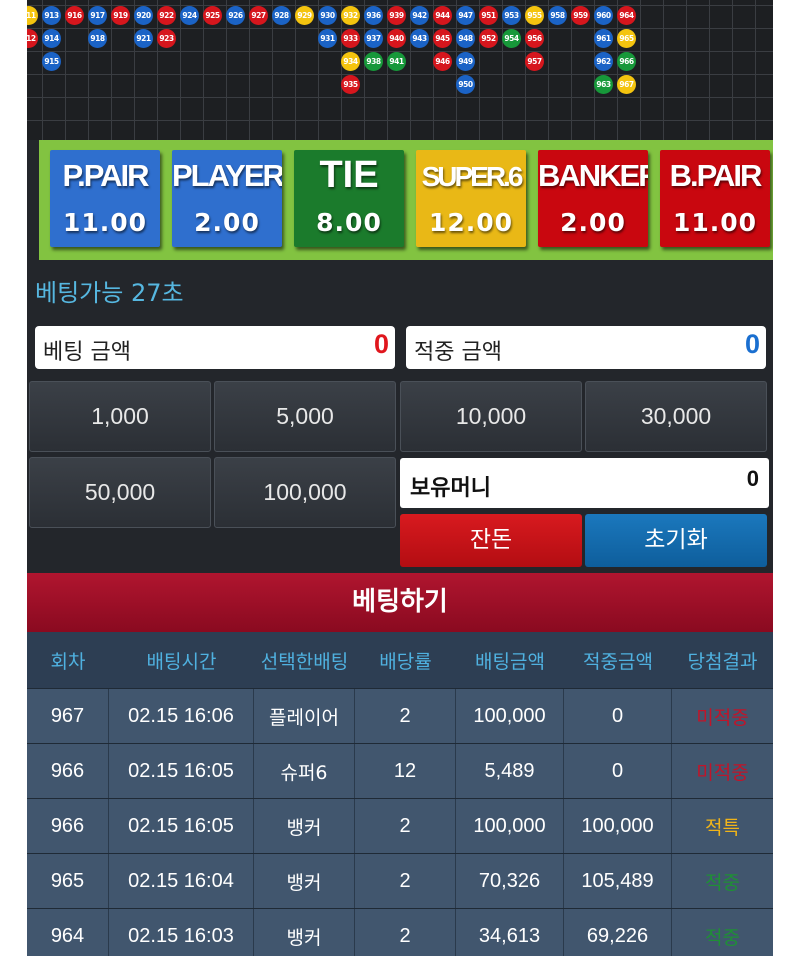 Image resolution: width=800 pixels, height=956 pixels. Describe the element at coordinates (442, 15) in the screenshot. I see `roadmap-dot: 944` at that location.